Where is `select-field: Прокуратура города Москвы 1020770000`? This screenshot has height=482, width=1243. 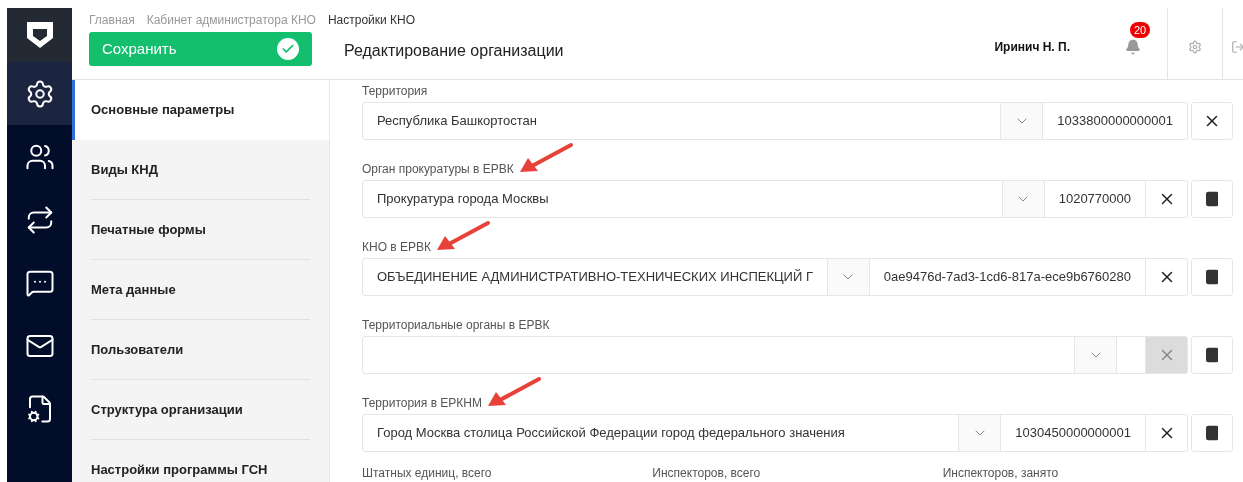
select-field: Прокуратура города Москвы 1020770000 is located at coordinates (775, 199).